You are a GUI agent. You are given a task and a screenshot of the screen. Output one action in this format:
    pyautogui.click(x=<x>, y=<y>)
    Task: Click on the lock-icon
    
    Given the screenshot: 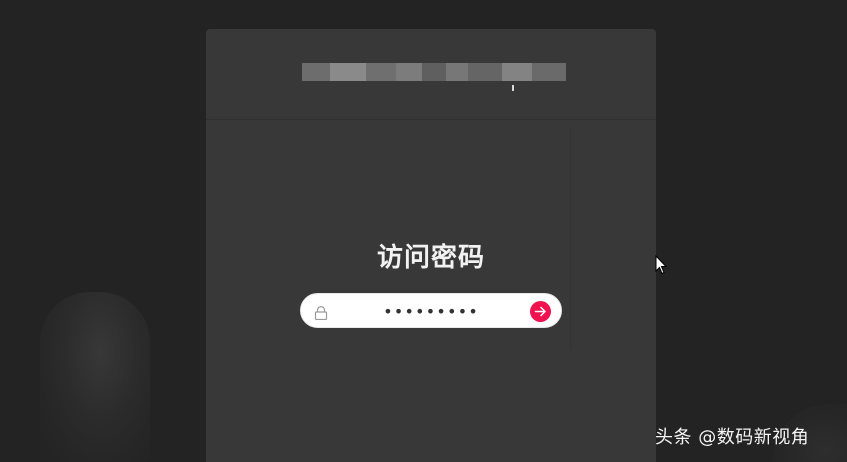 What is the action you would take?
    pyautogui.click(x=321, y=313)
    